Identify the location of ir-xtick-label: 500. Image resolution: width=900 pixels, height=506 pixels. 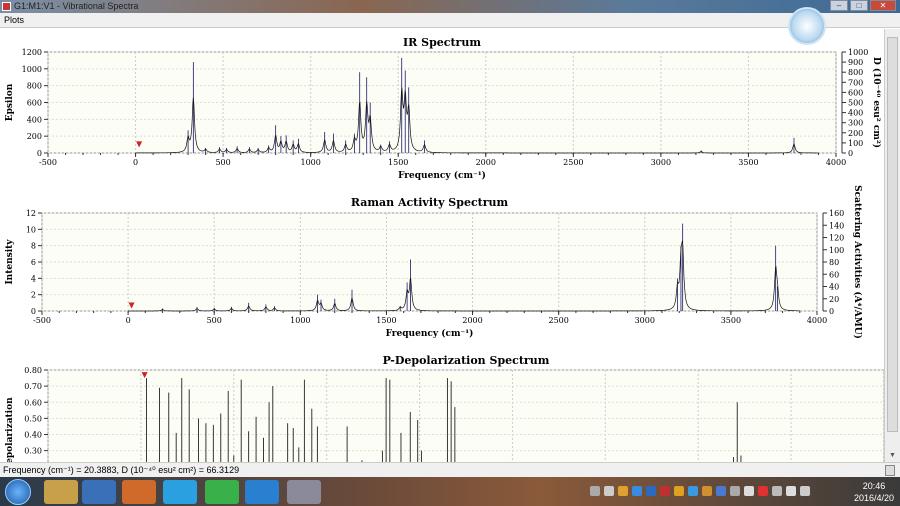
(222, 162).